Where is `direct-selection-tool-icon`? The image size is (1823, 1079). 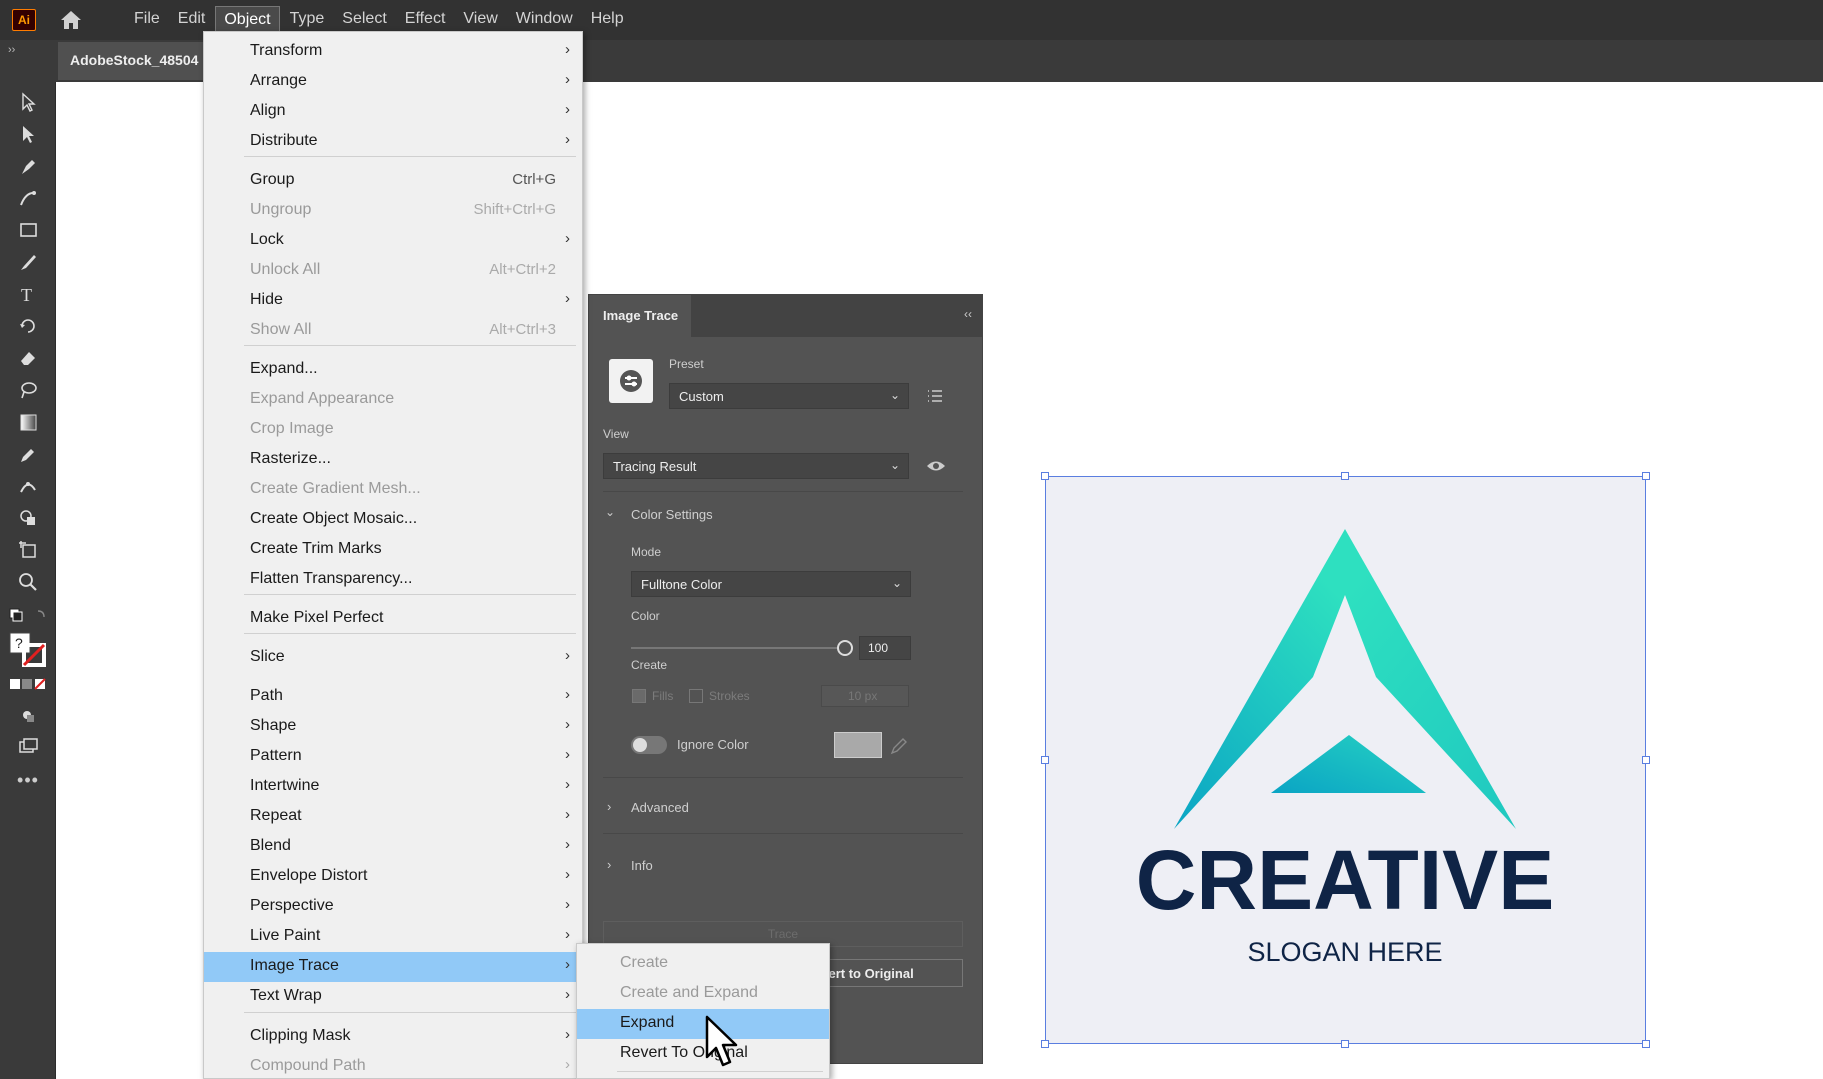
direct-selection-tool-icon is located at coordinates (28, 134).